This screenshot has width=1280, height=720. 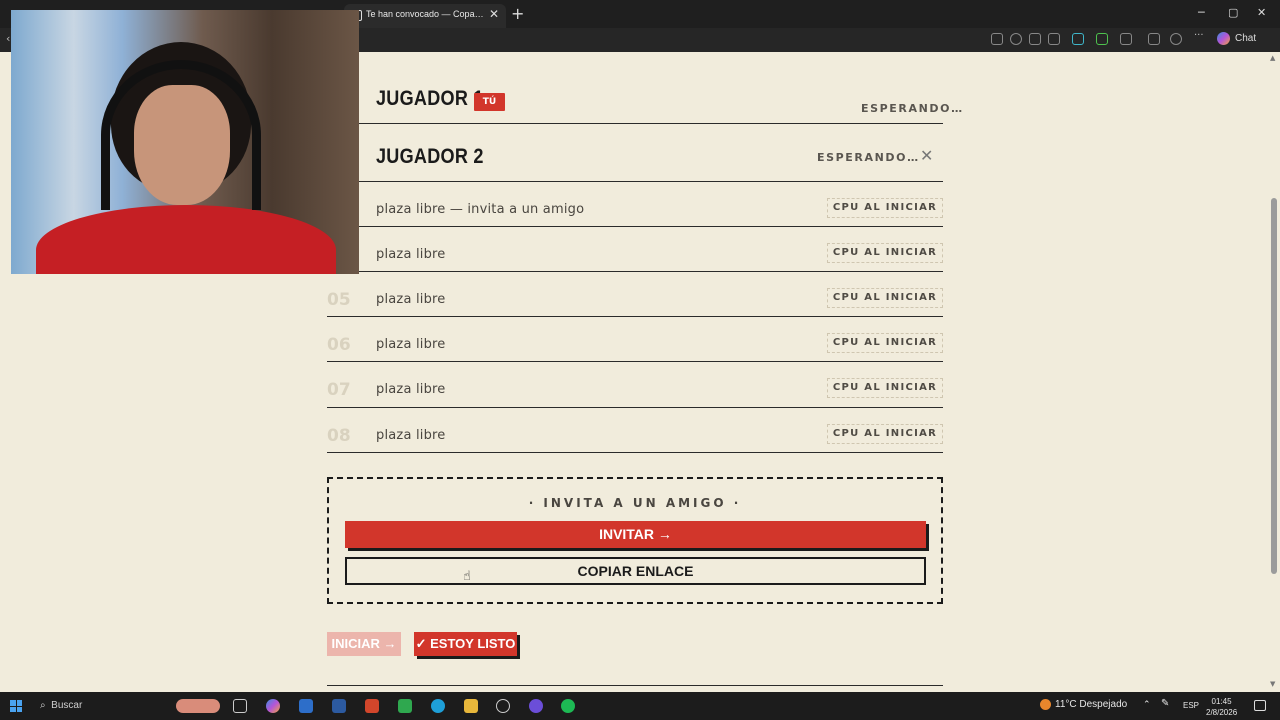 What do you see at coordinates (1035, 39) in the screenshot?
I see `reading-view-icon` at bounding box center [1035, 39].